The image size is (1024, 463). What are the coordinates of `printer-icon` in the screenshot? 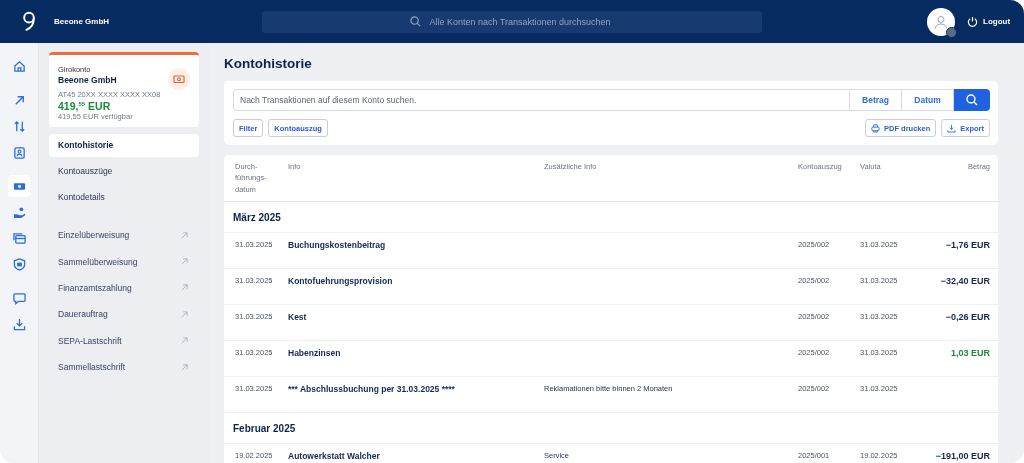 It's located at (875, 128).